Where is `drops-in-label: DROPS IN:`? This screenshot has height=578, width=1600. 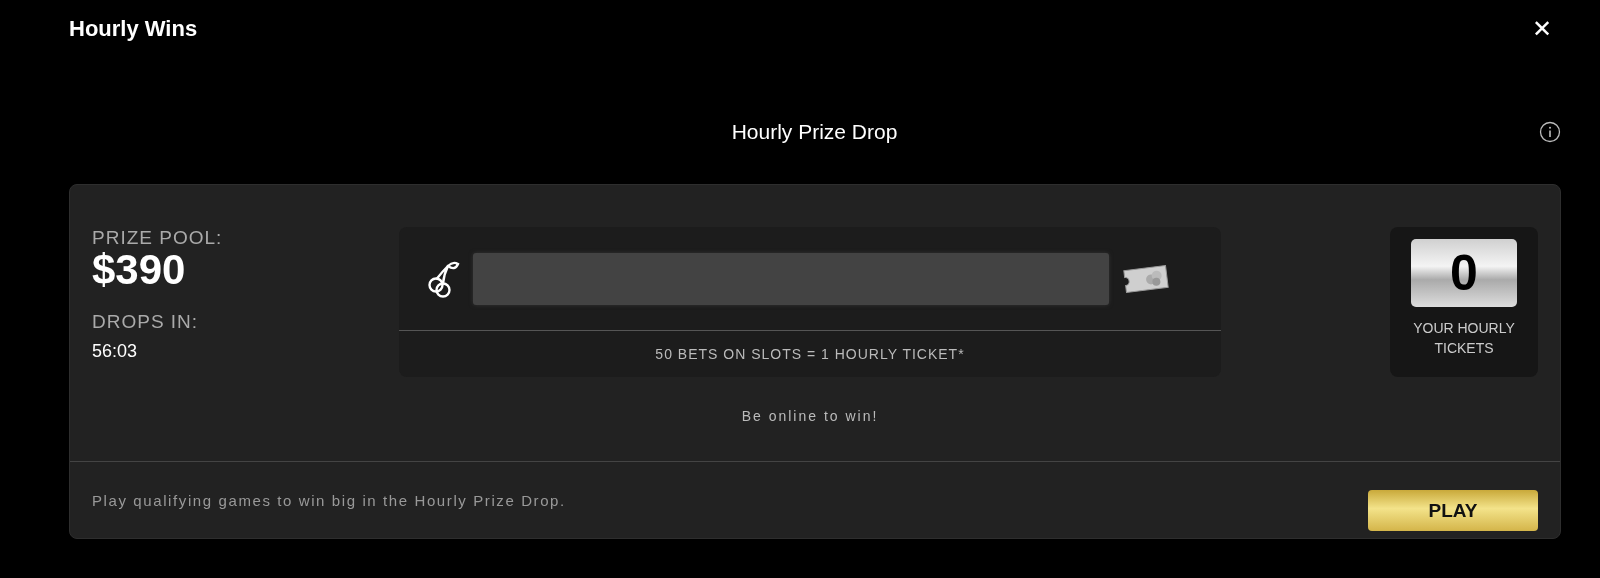
drops-in-label: DROPS IN: is located at coordinates (146, 322).